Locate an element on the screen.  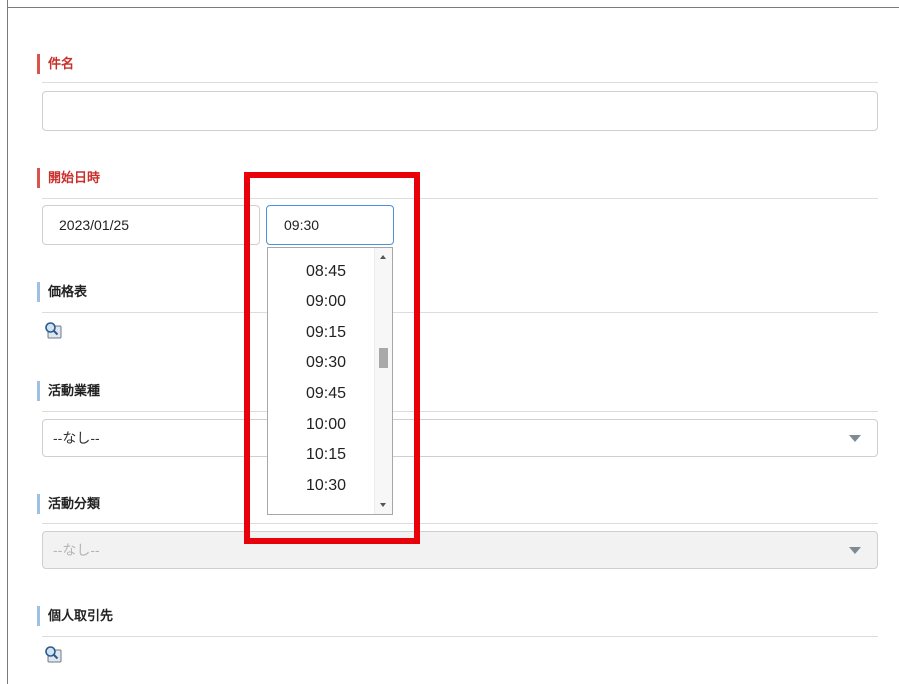
activity-industry-label: 活動業種 is located at coordinates (68, 391).